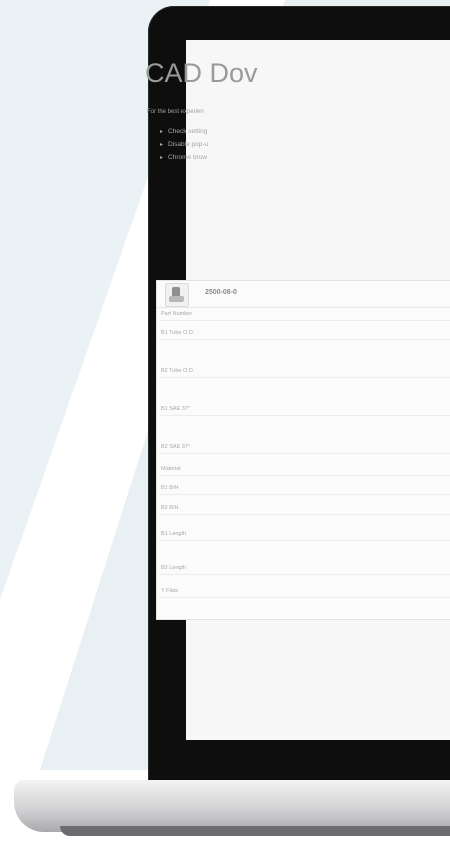 Image resolution: width=450 pixels, height=867 pixels. I want to click on spec-row-b2-bh: B2 B/H, so click(304, 508).